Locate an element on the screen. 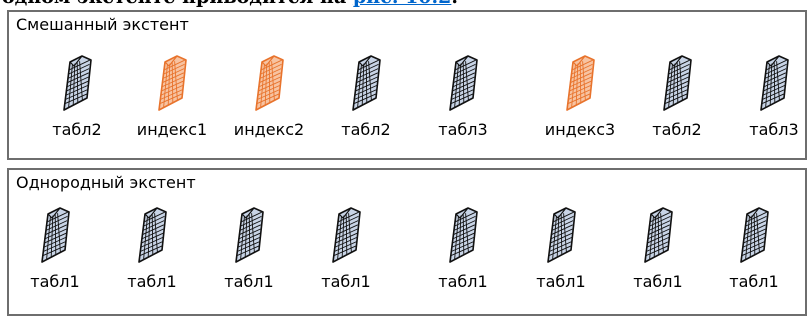  clipped-header-text: одном экстенте приводится на рис. 10.2. is located at coordinates (405, 5).